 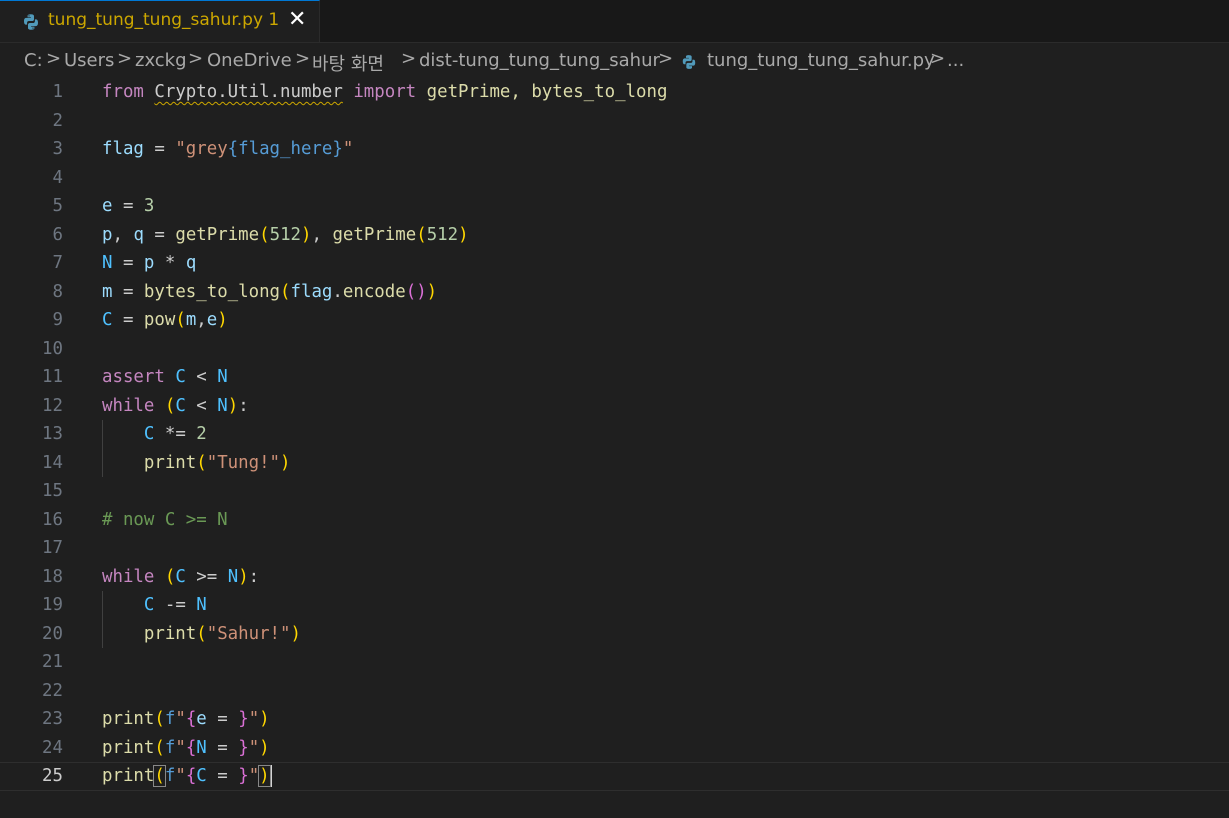 I want to click on code-line: 22, so click(x=614, y=691).